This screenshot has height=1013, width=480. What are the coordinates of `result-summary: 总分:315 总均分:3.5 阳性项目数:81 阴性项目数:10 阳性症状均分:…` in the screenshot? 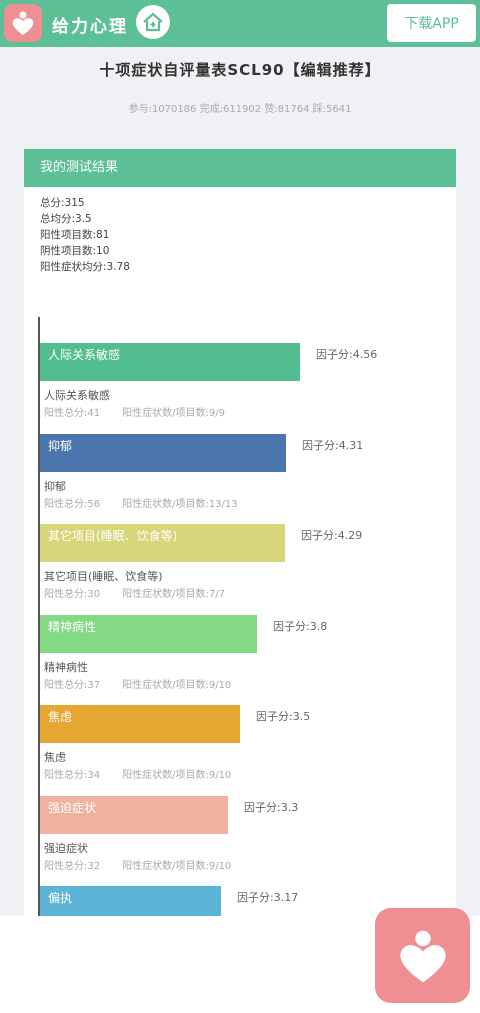 It's located at (240, 231).